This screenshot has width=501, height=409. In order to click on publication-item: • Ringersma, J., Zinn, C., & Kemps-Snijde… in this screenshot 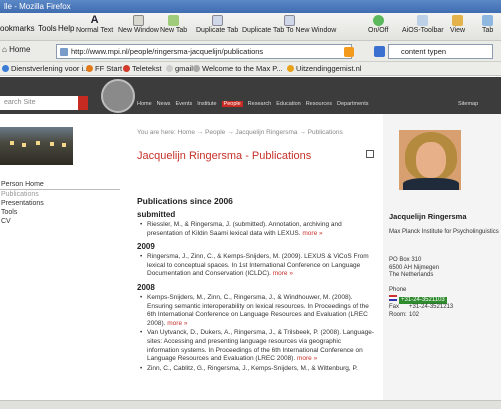, I will do `click(254, 265)`.